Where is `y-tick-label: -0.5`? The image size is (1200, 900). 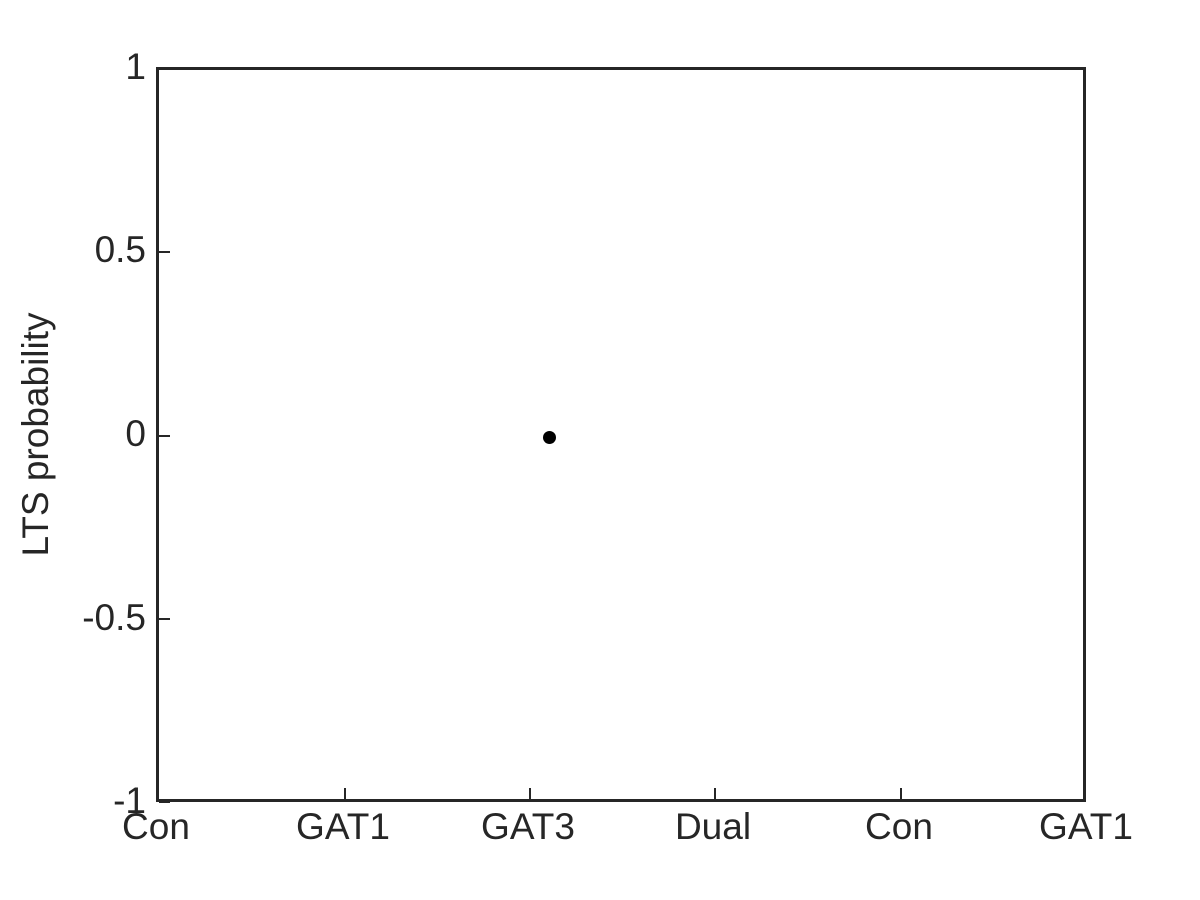
y-tick-label: -0.5 is located at coordinates (114, 617).